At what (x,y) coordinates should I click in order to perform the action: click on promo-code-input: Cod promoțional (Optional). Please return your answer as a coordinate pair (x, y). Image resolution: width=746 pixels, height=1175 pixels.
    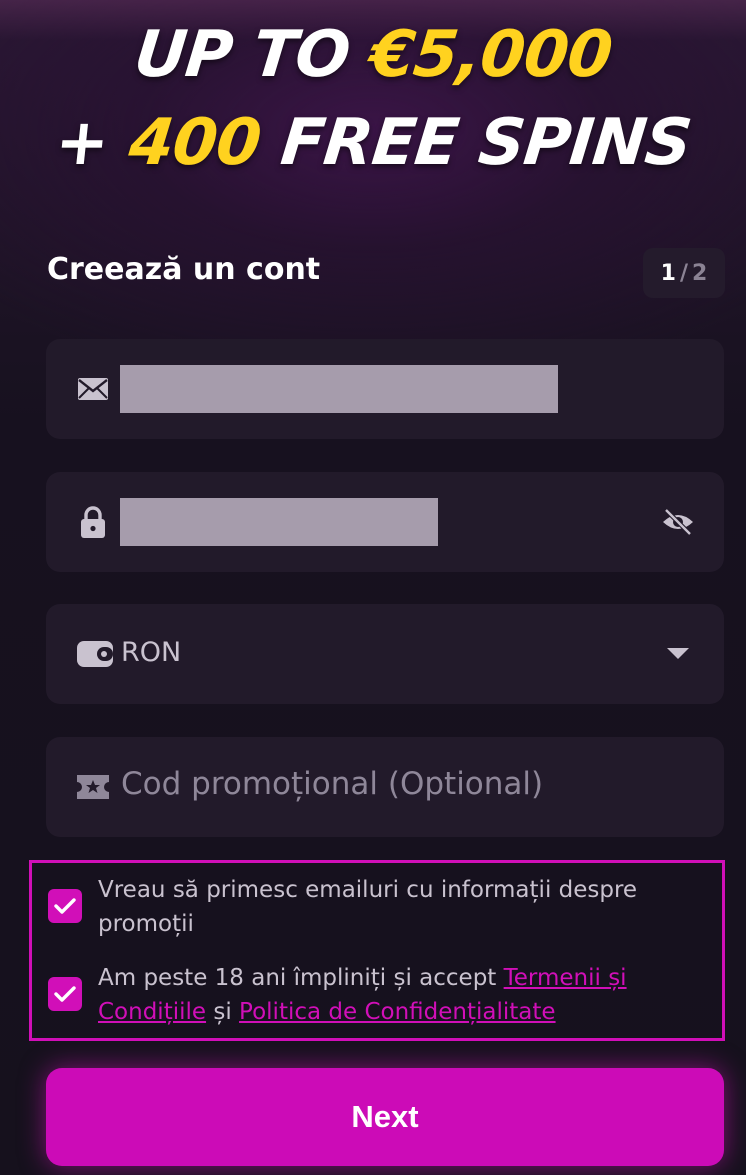
    Looking at the image, I should click on (385, 787).